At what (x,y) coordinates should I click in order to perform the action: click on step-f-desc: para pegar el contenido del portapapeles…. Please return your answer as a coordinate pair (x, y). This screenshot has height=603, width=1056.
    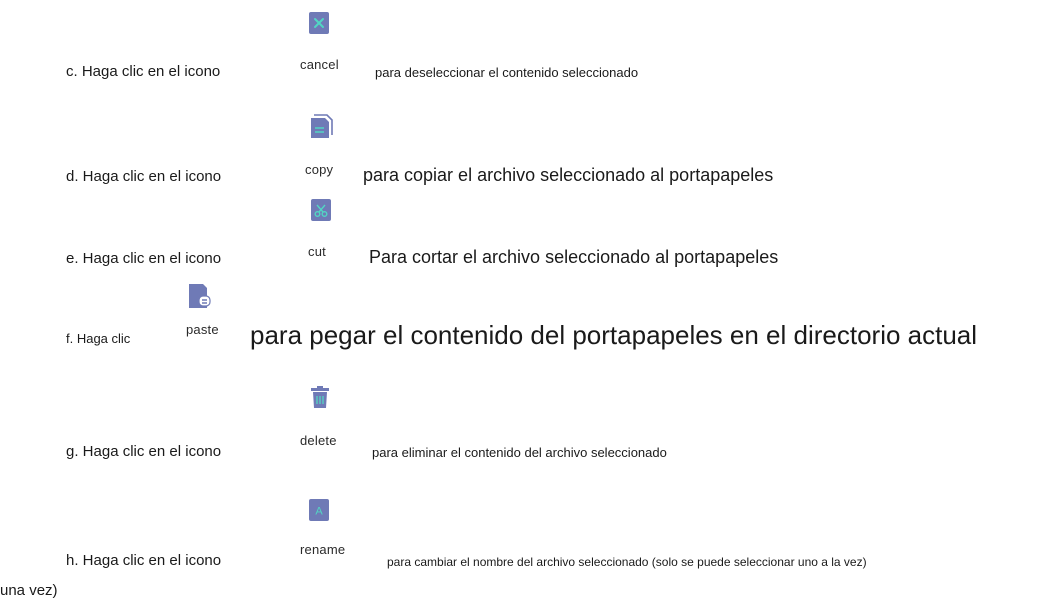
    Looking at the image, I should click on (614, 335).